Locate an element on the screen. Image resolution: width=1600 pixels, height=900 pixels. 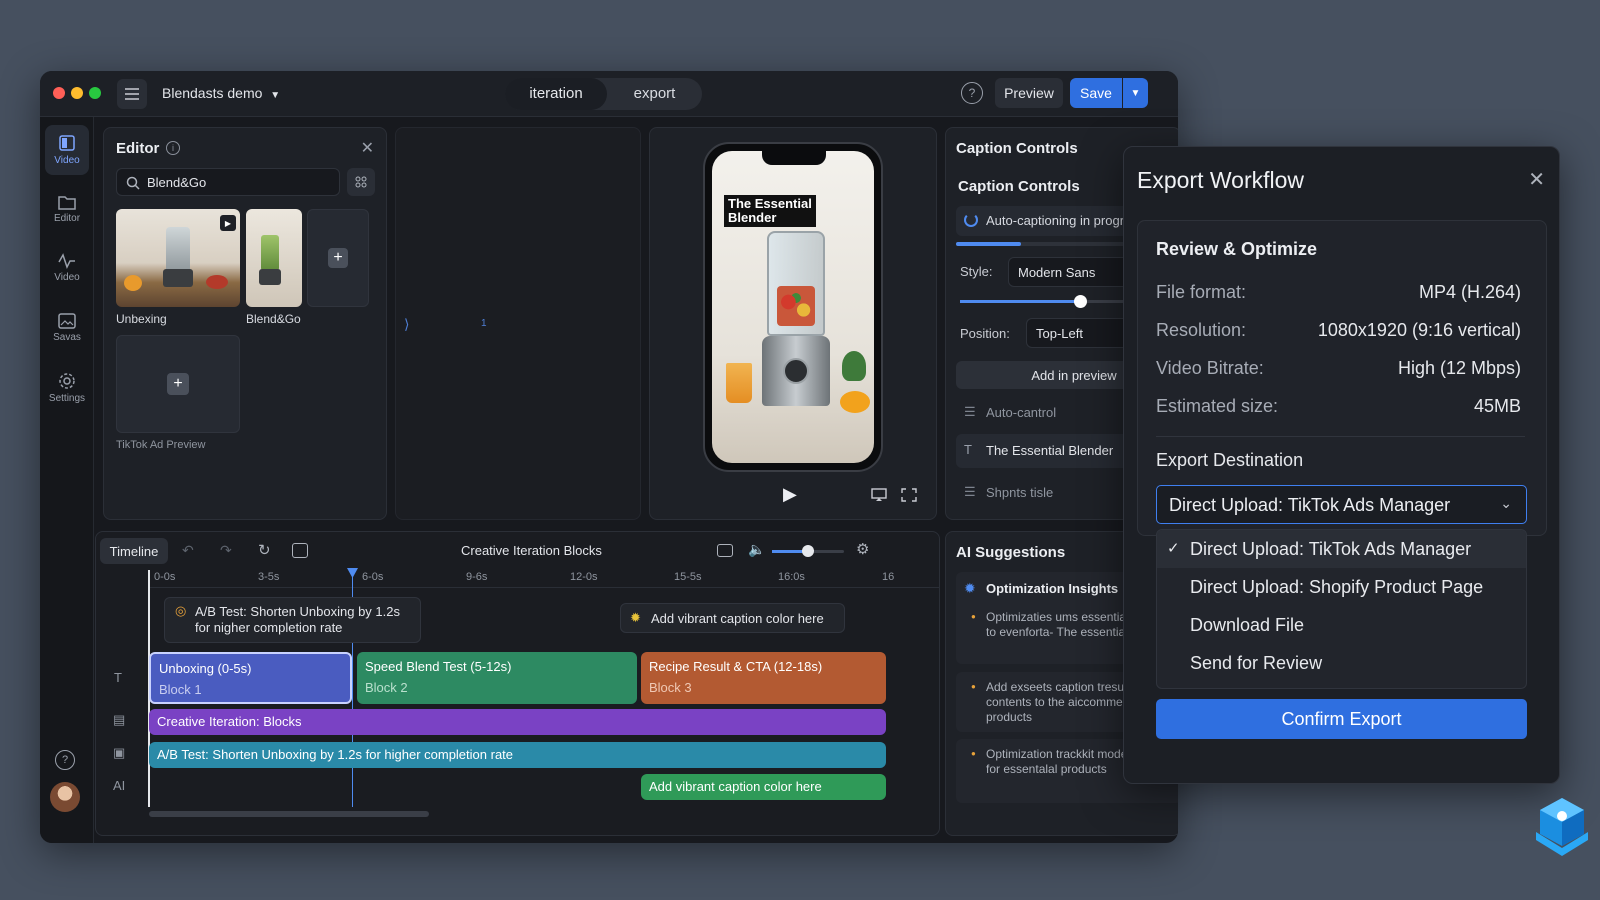
text-icon: T is located at coordinates (968, 449).